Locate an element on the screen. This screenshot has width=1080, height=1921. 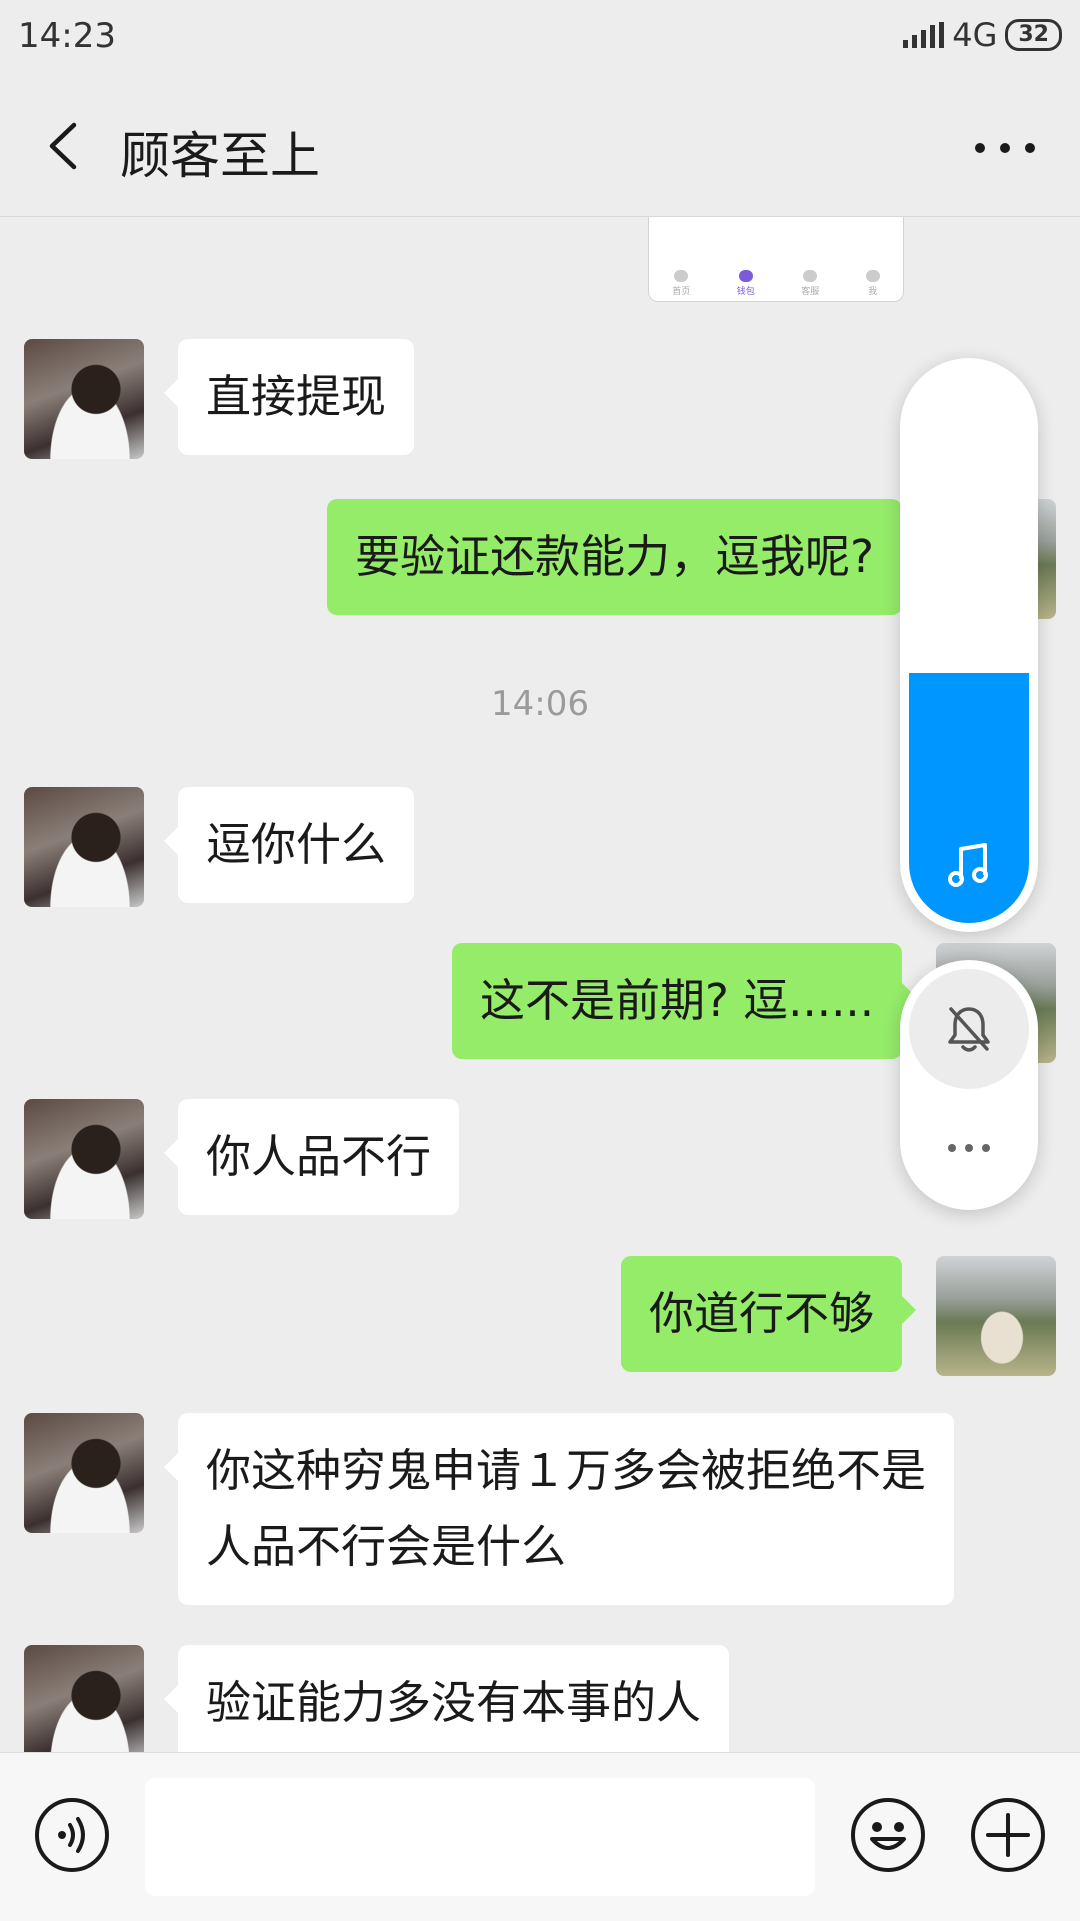
preview-tab-active: 钱包 is located at coordinates (746, 283).